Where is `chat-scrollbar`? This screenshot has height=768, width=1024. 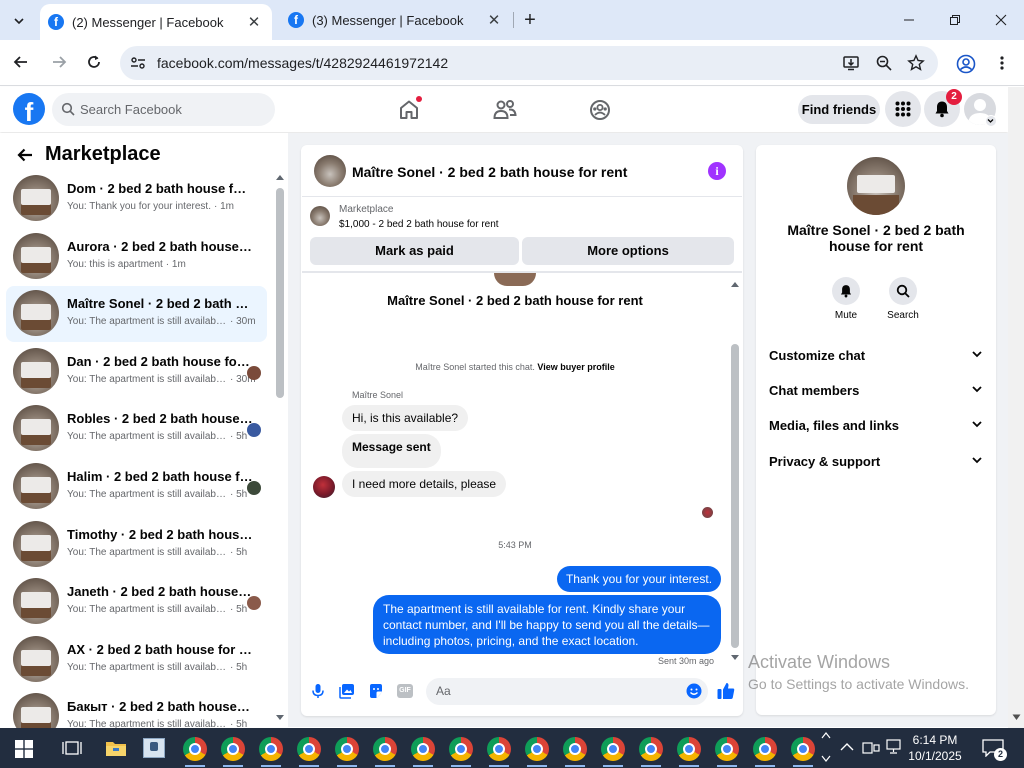 chat-scrollbar is located at coordinates (735, 496).